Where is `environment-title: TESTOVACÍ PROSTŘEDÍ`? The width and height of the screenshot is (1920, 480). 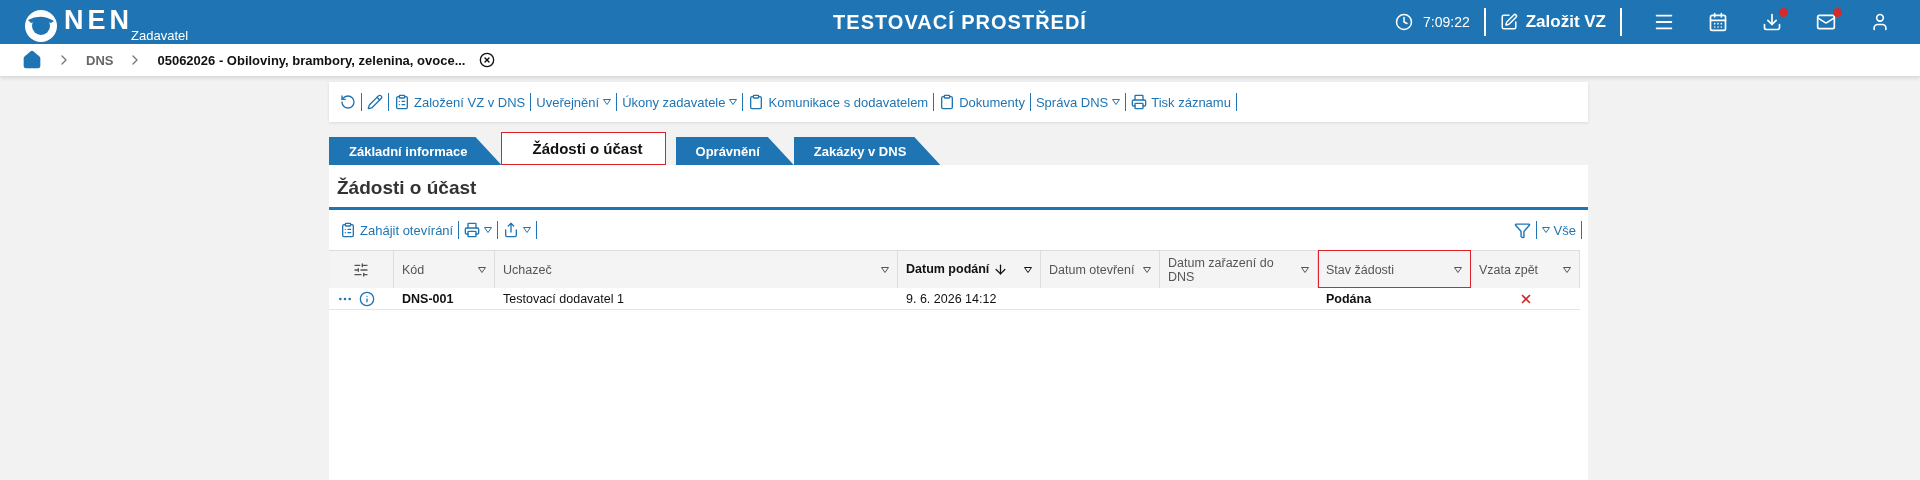
environment-title: TESTOVACÍ PROSTŘEDÍ is located at coordinates (960, 22).